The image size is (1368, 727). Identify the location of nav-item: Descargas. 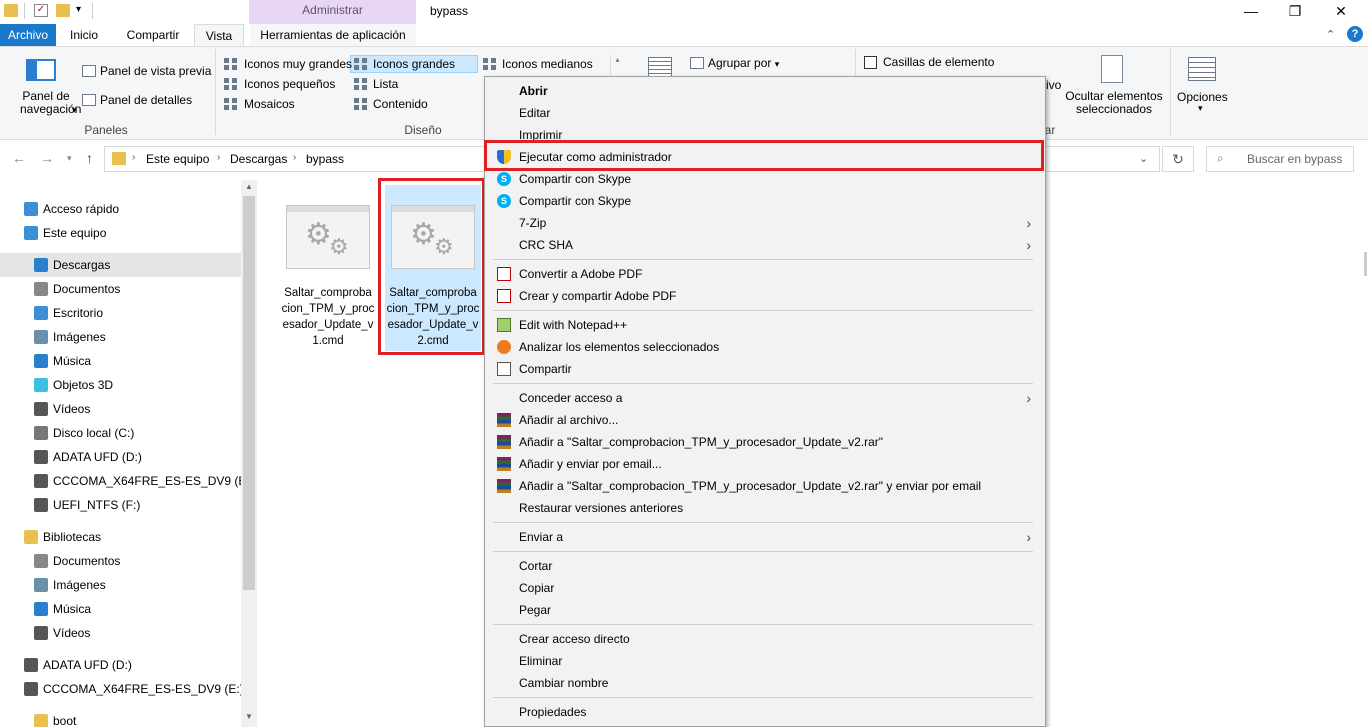
(72, 265).